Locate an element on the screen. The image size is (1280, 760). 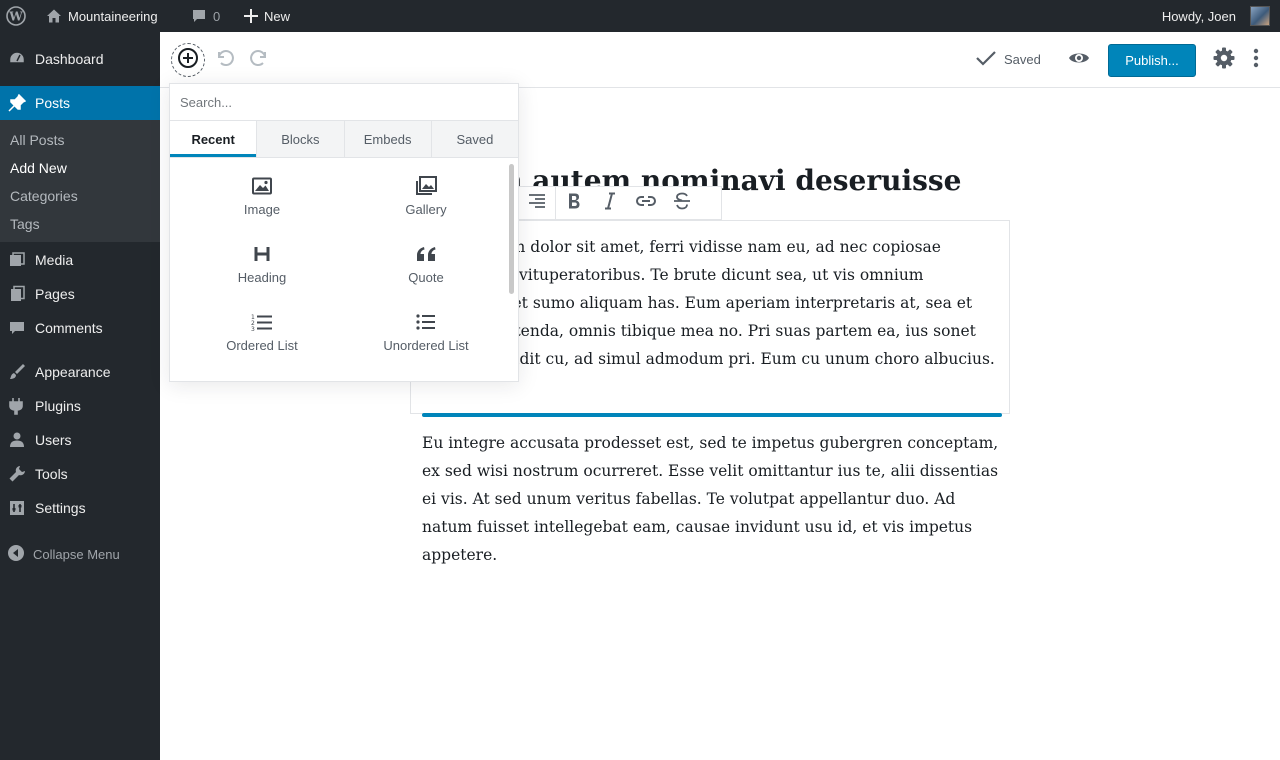
collapse-label: Collapse Menu is located at coordinates (76, 554).